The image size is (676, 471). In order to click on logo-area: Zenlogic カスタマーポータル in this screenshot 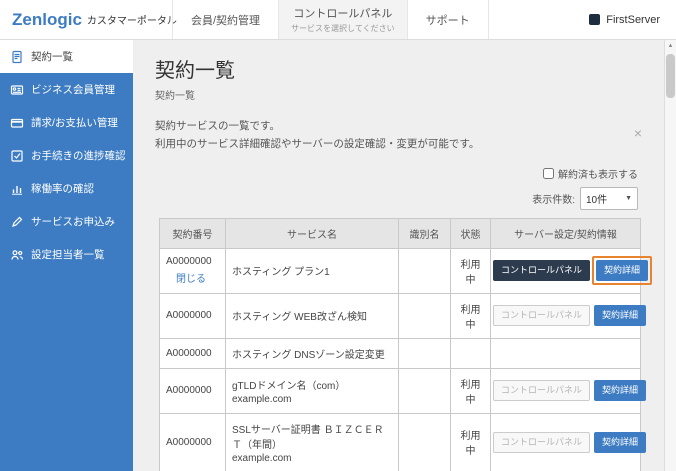, I will do `click(88, 19)`.